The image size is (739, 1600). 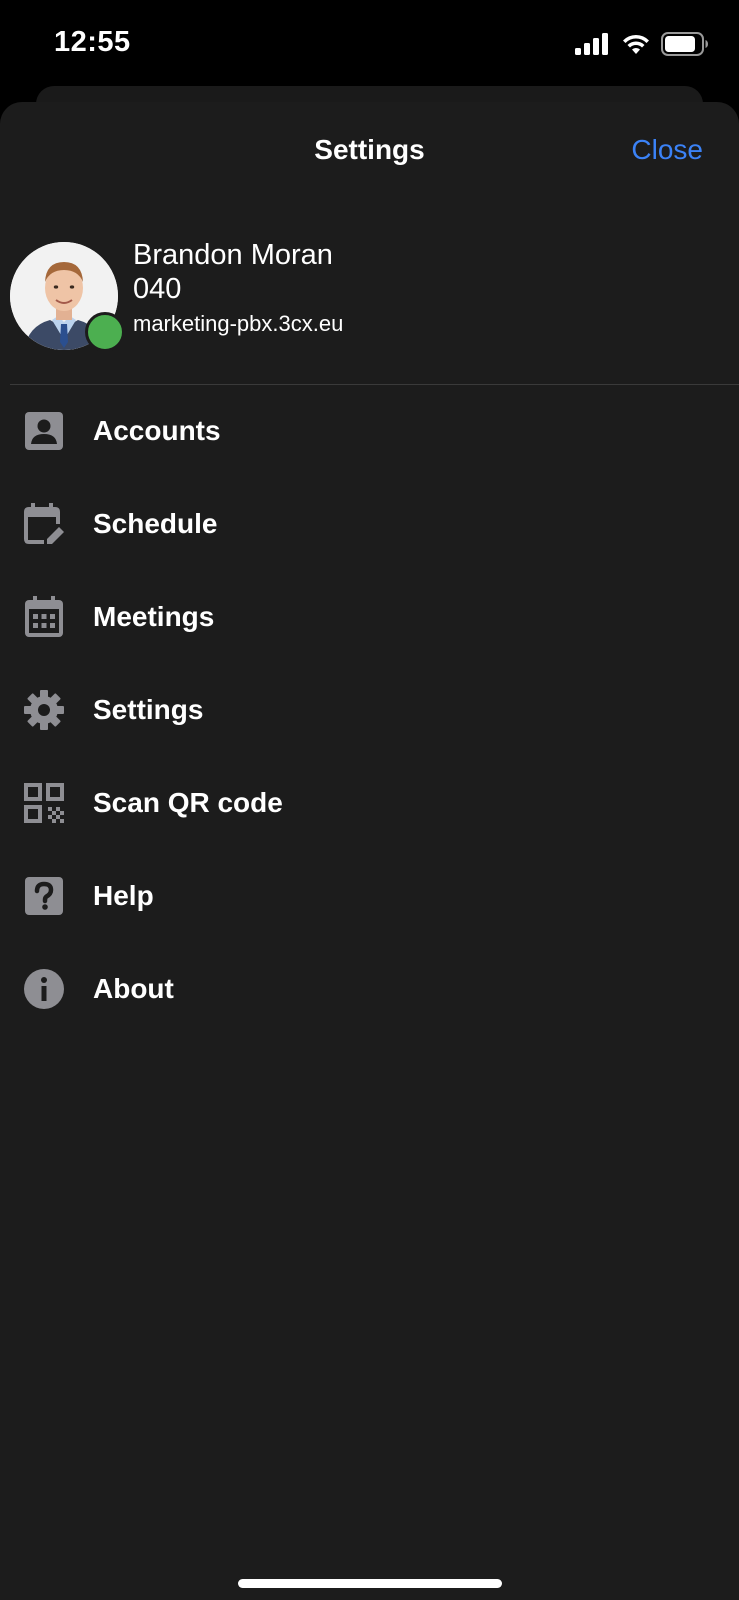 I want to click on menu-item-label: Accounts, so click(x=157, y=430).